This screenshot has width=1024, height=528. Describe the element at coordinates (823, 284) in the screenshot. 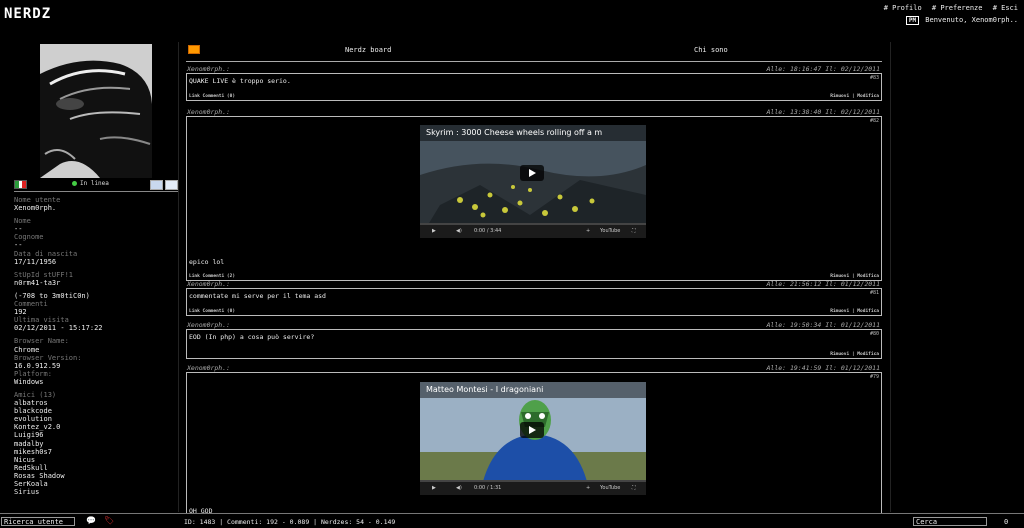

I see `post-date: Alle: 21:56:12 Il: 01/12/2011` at that location.